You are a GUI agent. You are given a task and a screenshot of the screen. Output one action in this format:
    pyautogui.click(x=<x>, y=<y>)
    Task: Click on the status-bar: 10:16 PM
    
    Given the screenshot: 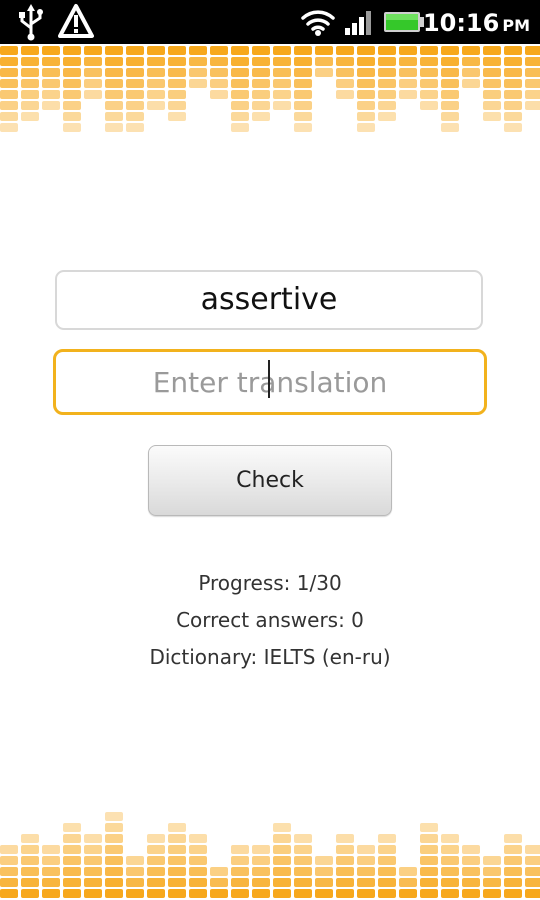 What is the action you would take?
    pyautogui.click(x=270, y=22)
    